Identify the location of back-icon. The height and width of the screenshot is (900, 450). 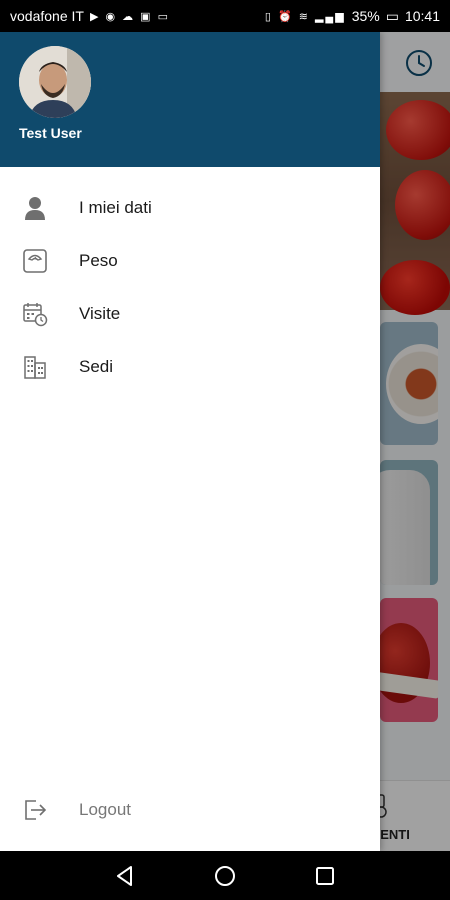
(125, 876).